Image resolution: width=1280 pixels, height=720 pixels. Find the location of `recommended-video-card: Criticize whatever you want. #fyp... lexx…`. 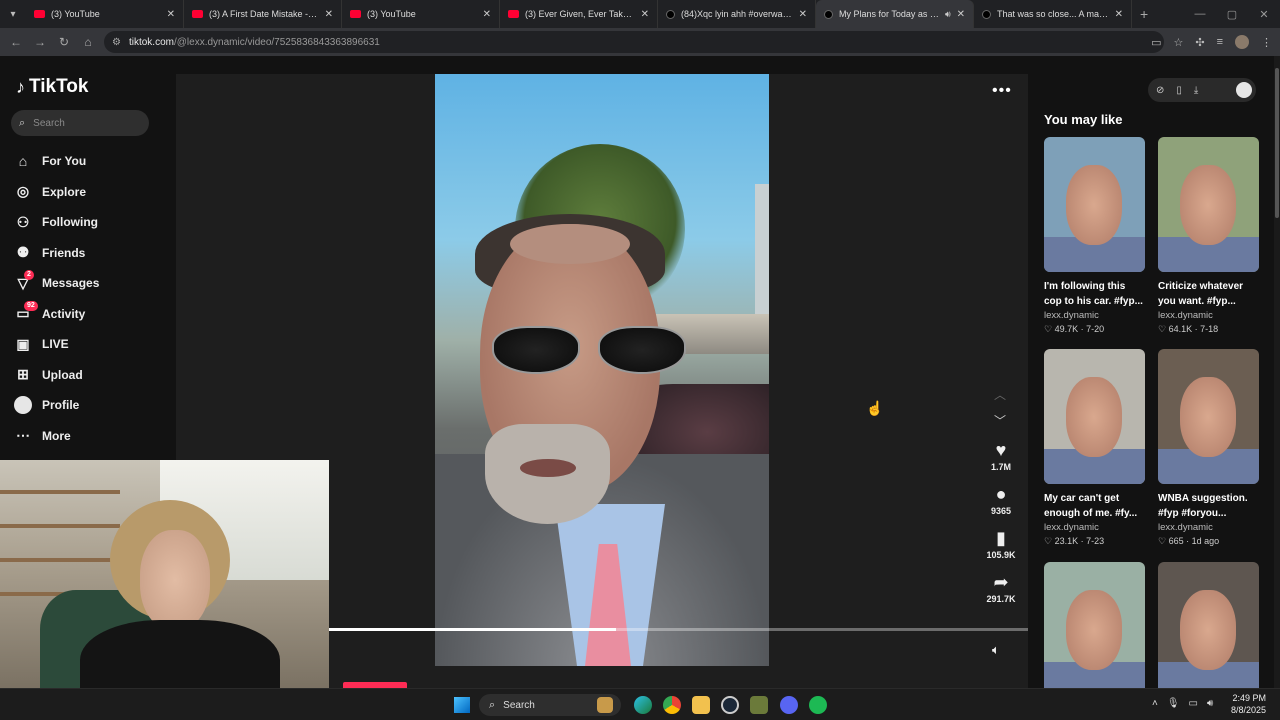

recommended-video-card: Criticize whatever you want. #fyp... lexx… is located at coordinates (1208, 236).